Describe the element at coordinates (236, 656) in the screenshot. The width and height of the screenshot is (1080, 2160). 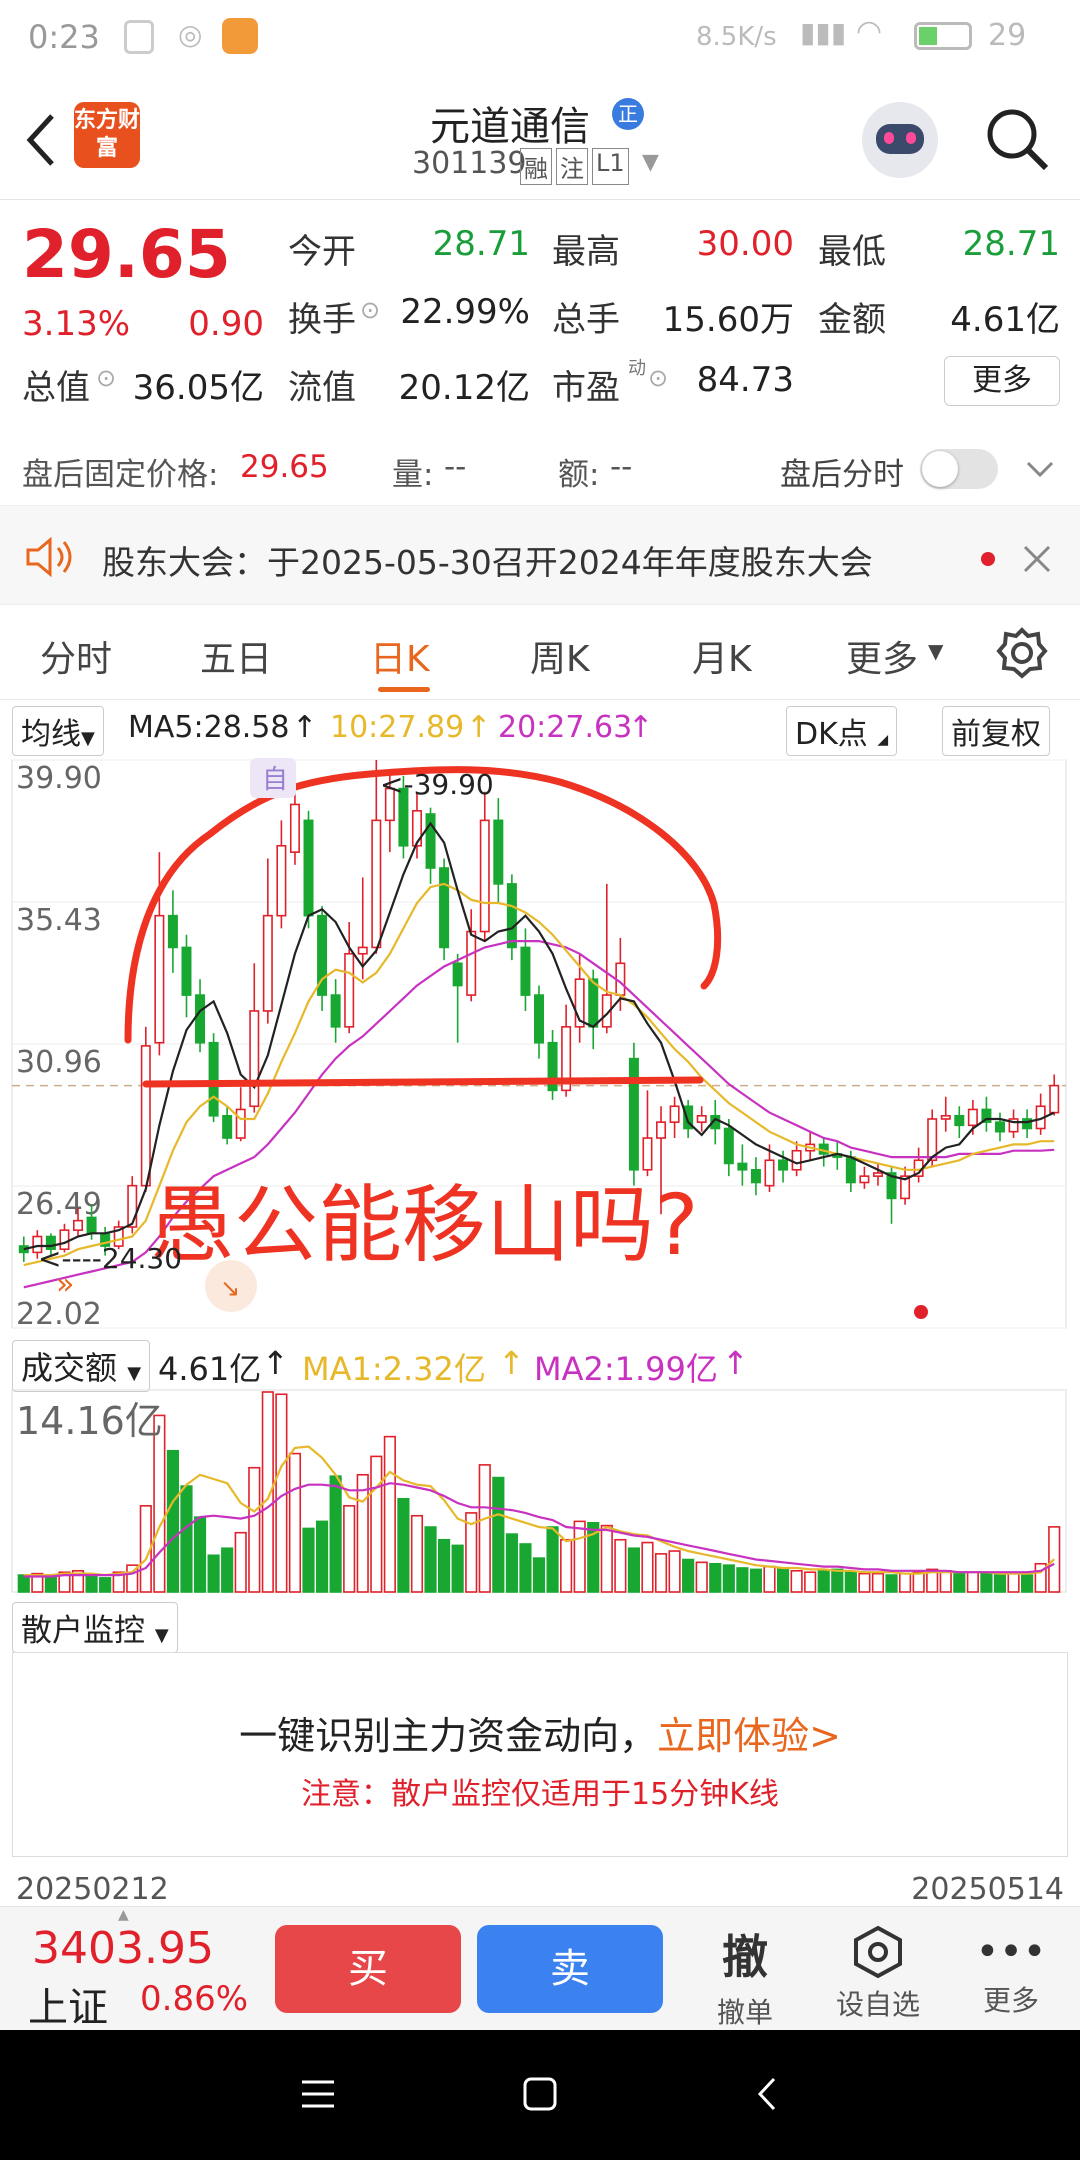
I see `tab-five-day: 五日` at that location.